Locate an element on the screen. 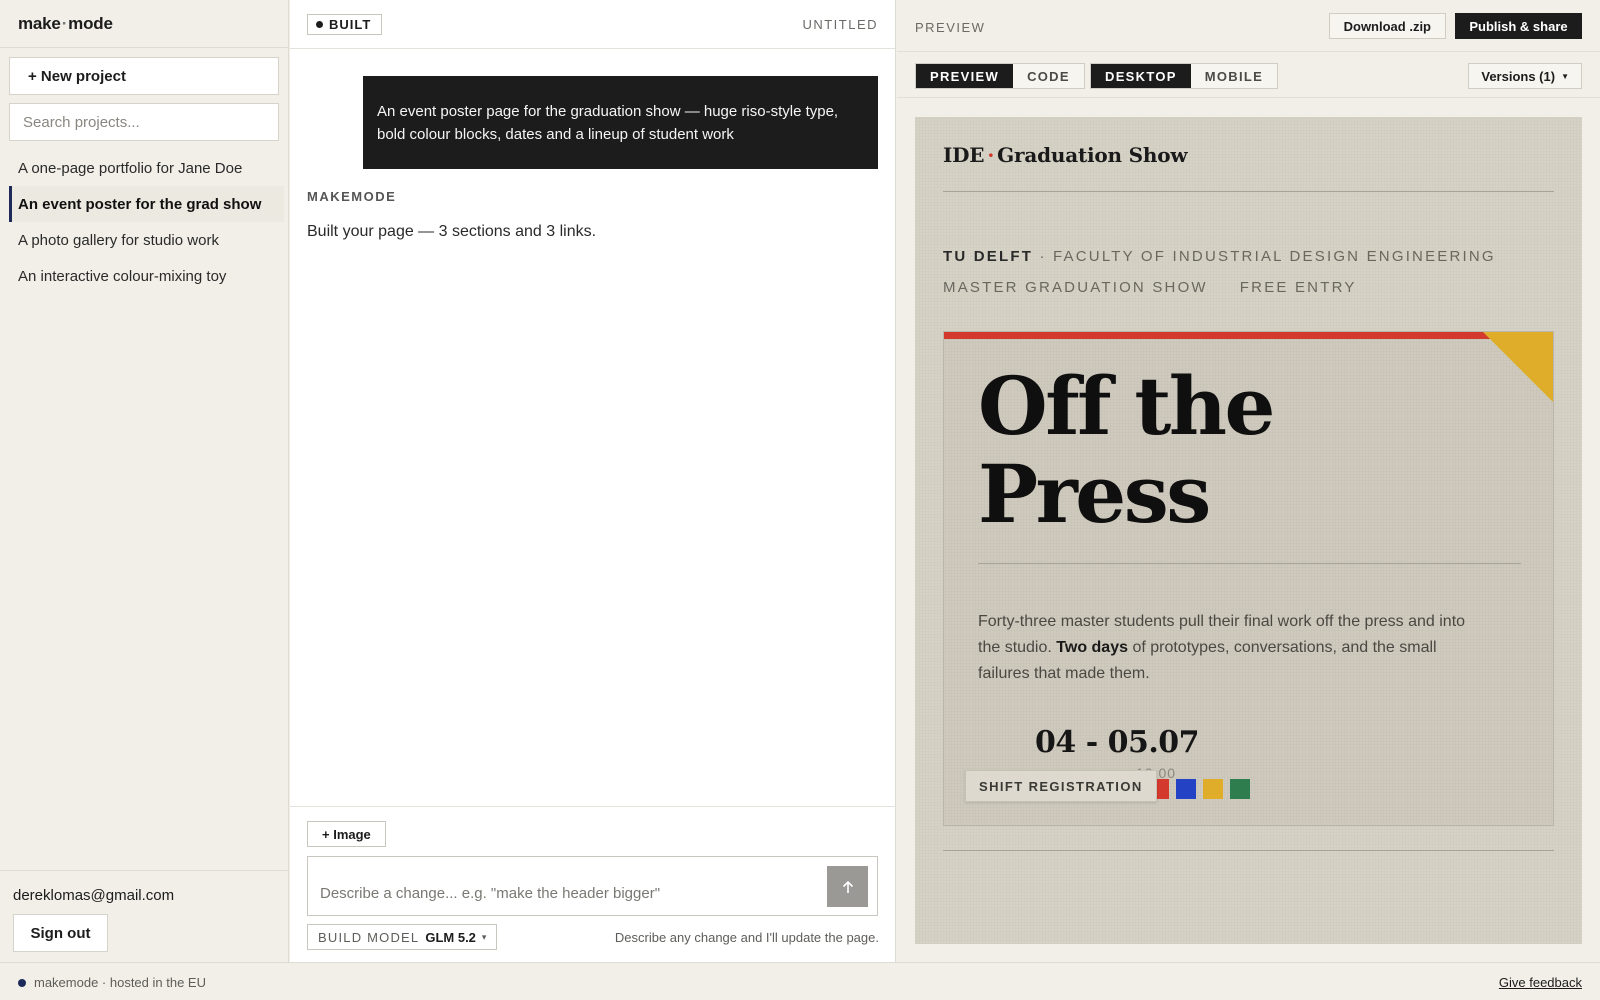 Image resolution: width=1600 pixels, height=1000 pixels. poster-blurb-bold: Two days is located at coordinates (1092, 647).